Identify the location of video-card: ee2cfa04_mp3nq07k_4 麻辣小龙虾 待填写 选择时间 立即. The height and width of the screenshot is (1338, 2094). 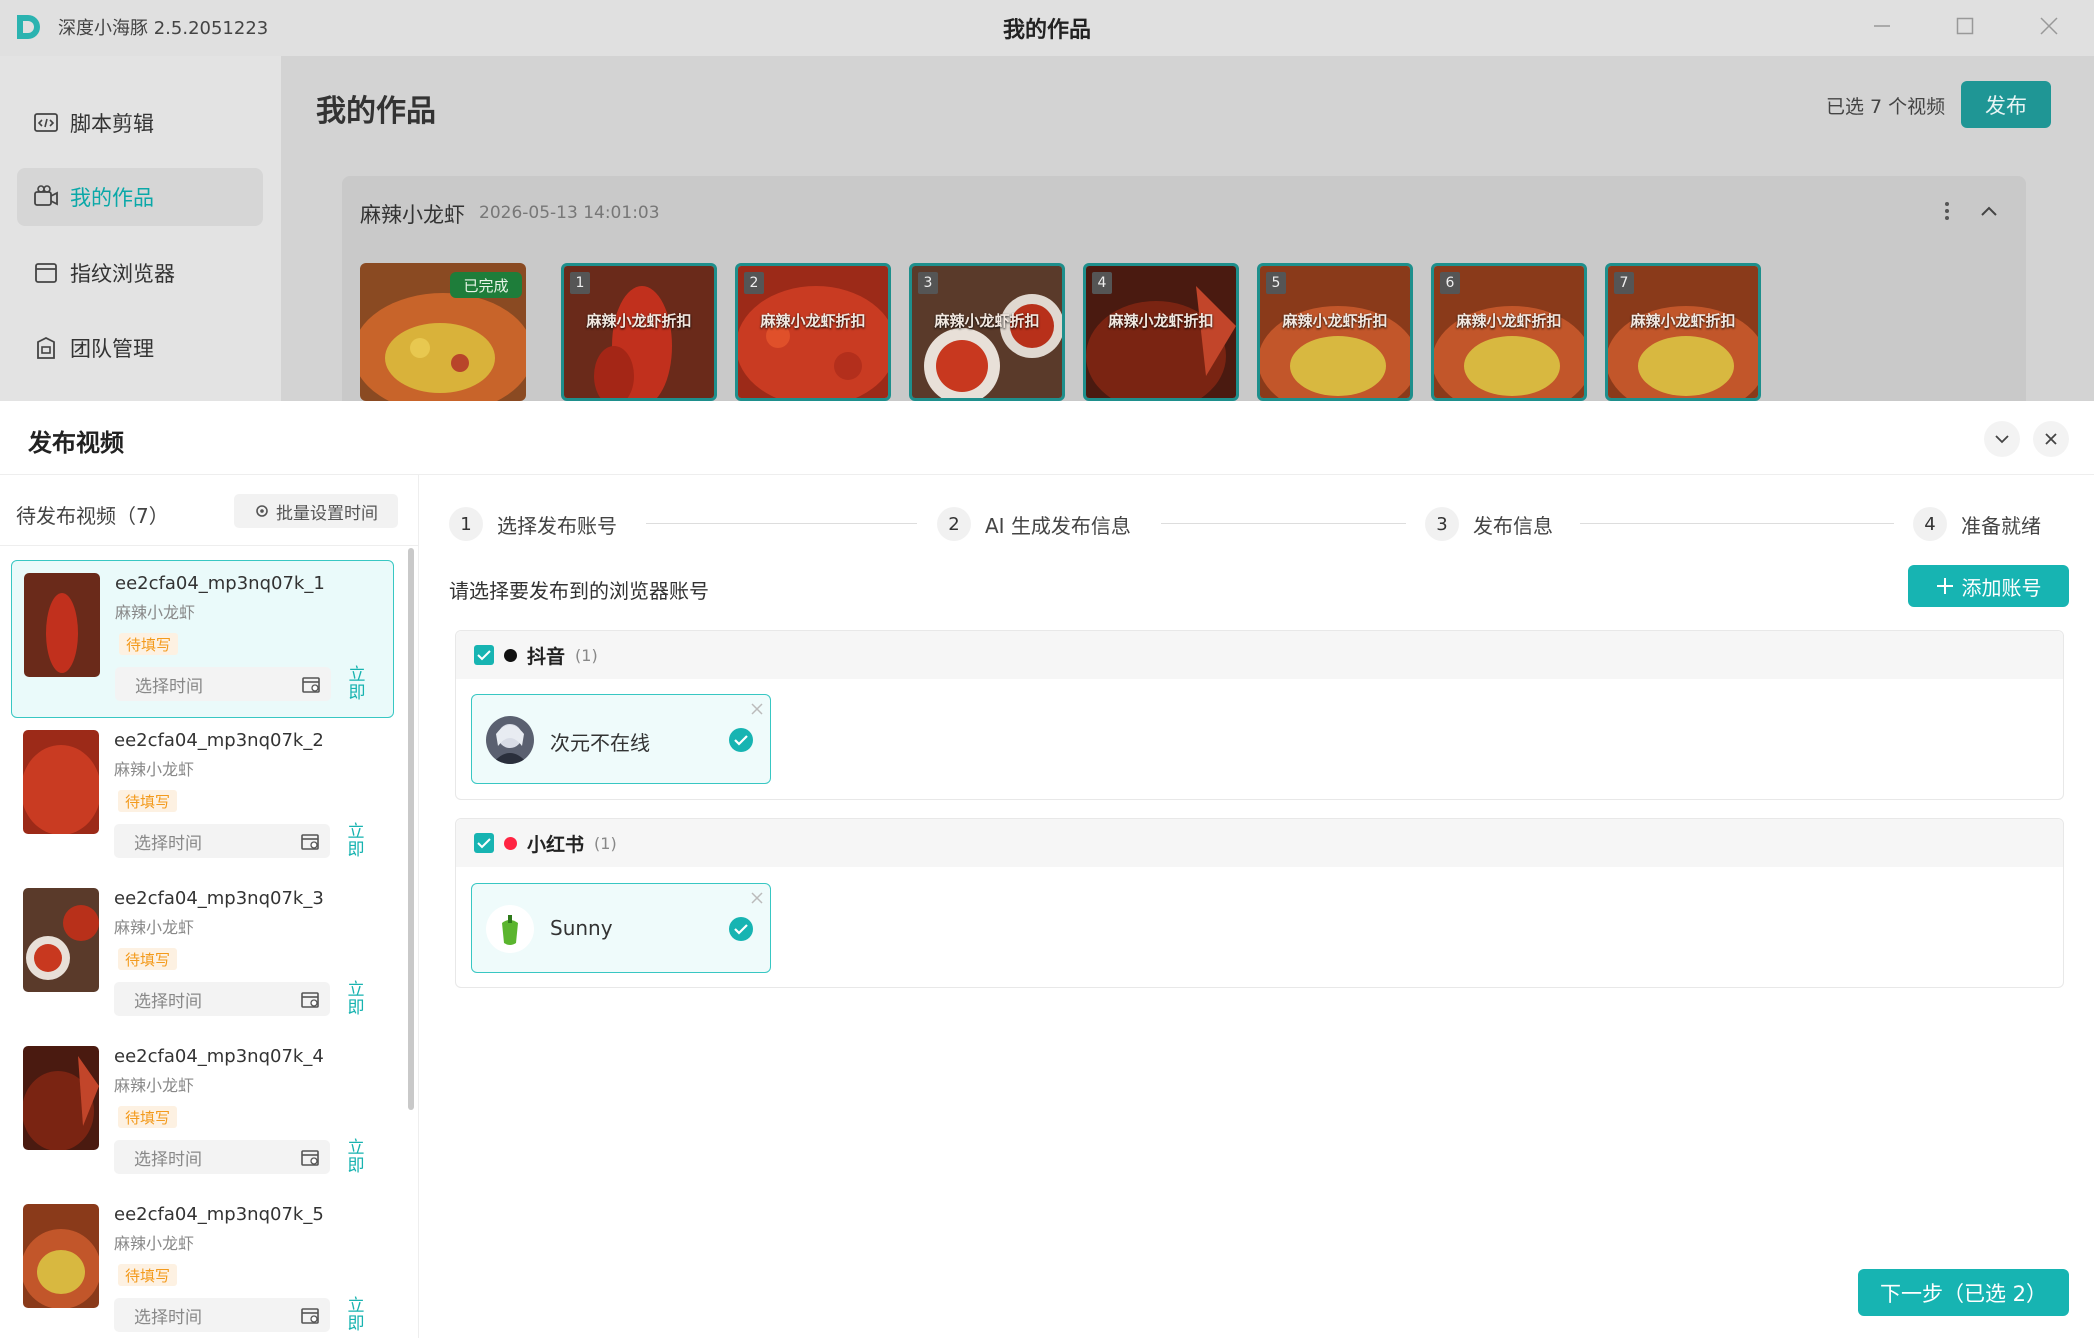
(202, 1113).